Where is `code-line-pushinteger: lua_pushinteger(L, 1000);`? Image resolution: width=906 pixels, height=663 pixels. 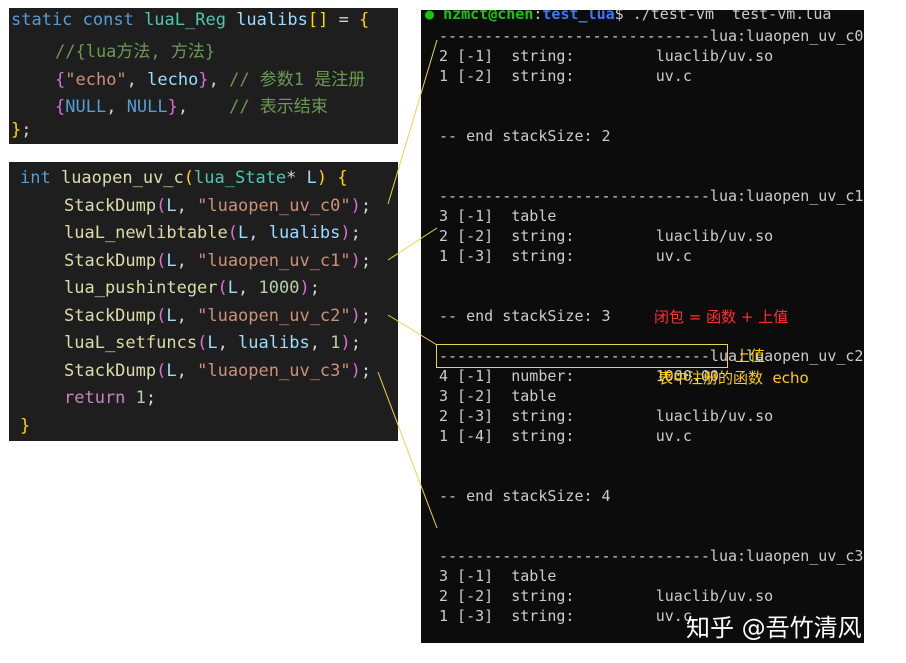
code-line-pushinteger: lua_pushinteger(L, 1000); is located at coordinates (192, 288).